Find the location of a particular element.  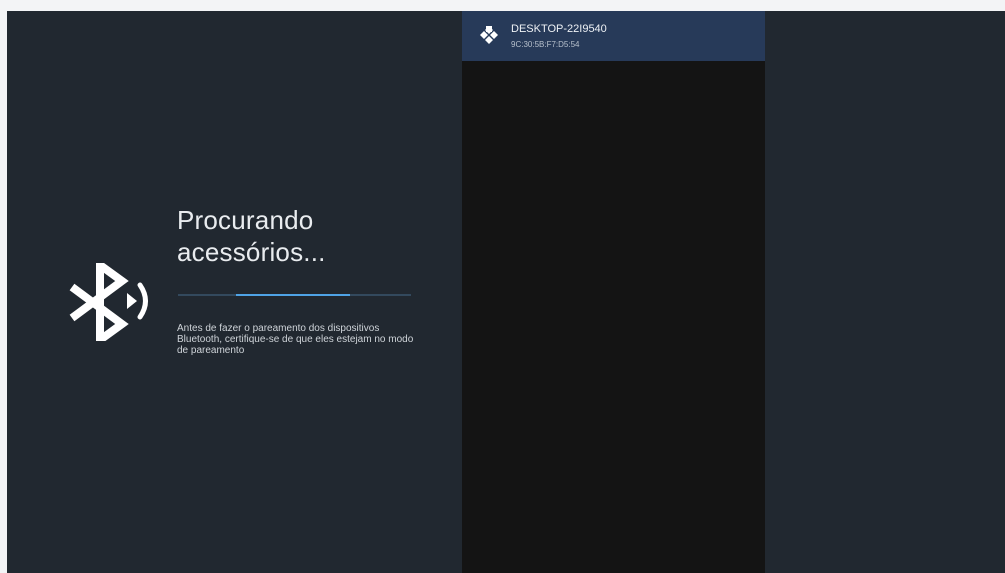

search-progress-bar is located at coordinates (294, 295).